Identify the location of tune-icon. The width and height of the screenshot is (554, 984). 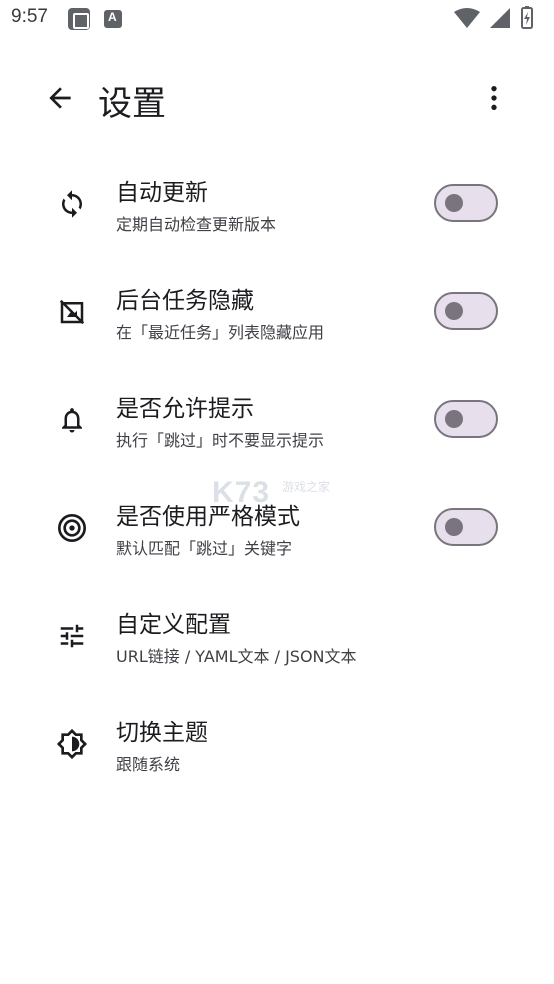
(72, 636).